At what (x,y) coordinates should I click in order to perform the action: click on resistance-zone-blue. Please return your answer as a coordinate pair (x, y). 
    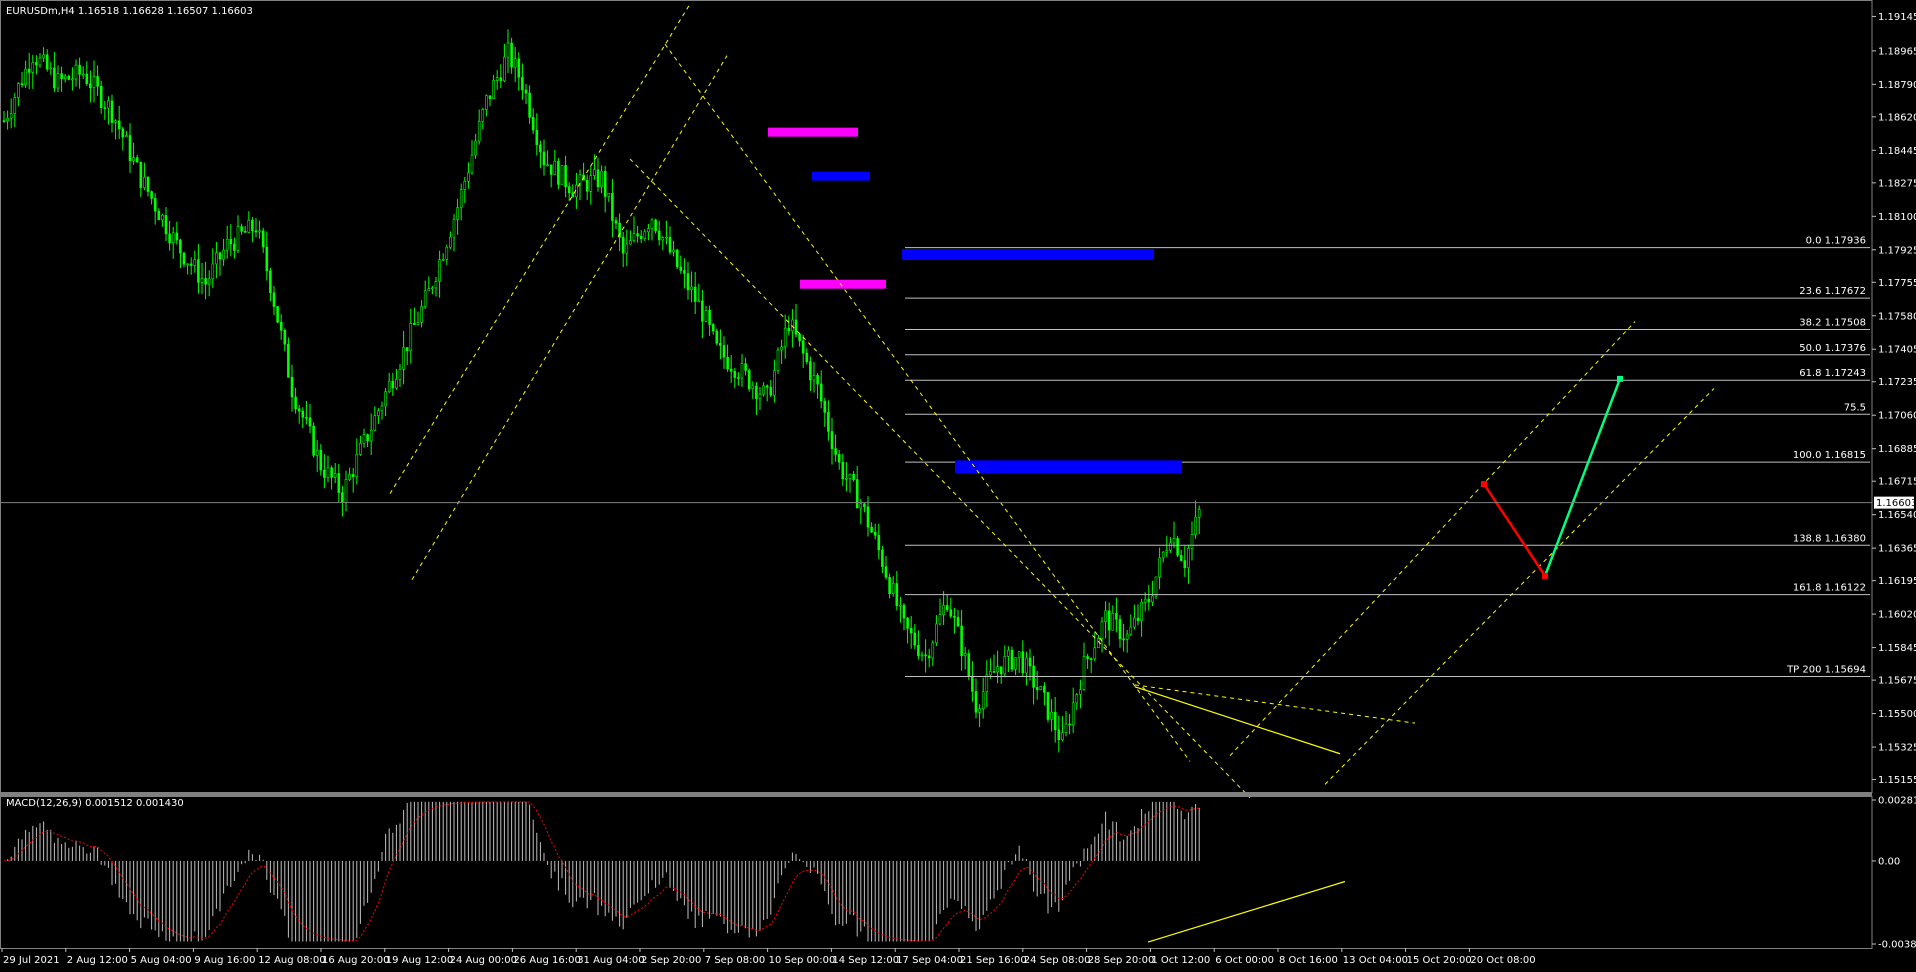
    Looking at the image, I should click on (1028, 255).